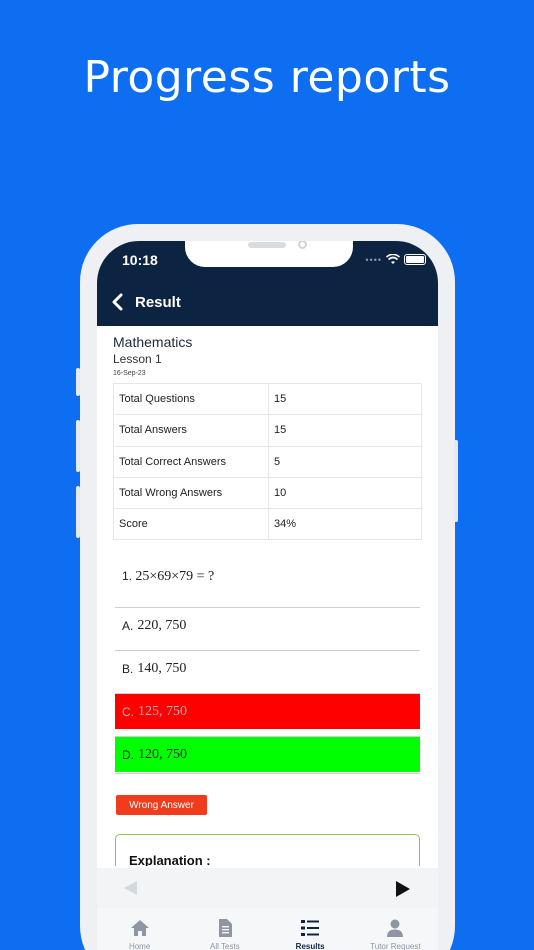 The width and height of the screenshot is (534, 950). I want to click on option-letter: D., so click(128, 754).